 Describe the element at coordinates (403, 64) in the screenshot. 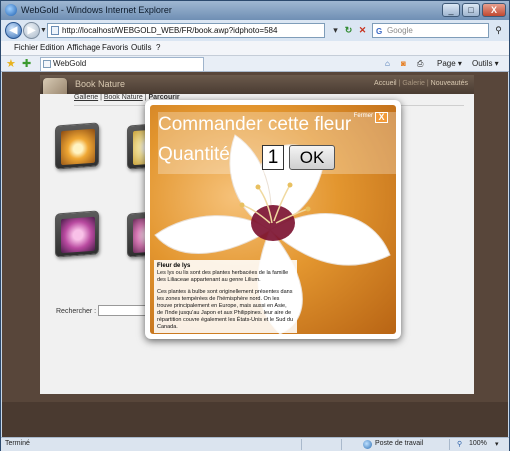

I see `feeds-icon: ◙` at that location.